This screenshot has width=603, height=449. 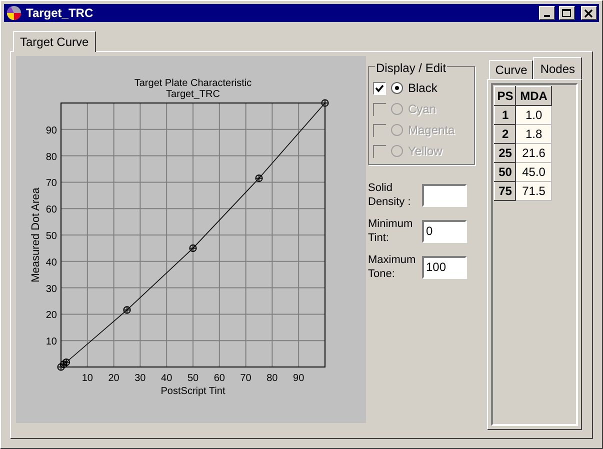 I want to click on table-cell: 21.6, so click(x=534, y=153).